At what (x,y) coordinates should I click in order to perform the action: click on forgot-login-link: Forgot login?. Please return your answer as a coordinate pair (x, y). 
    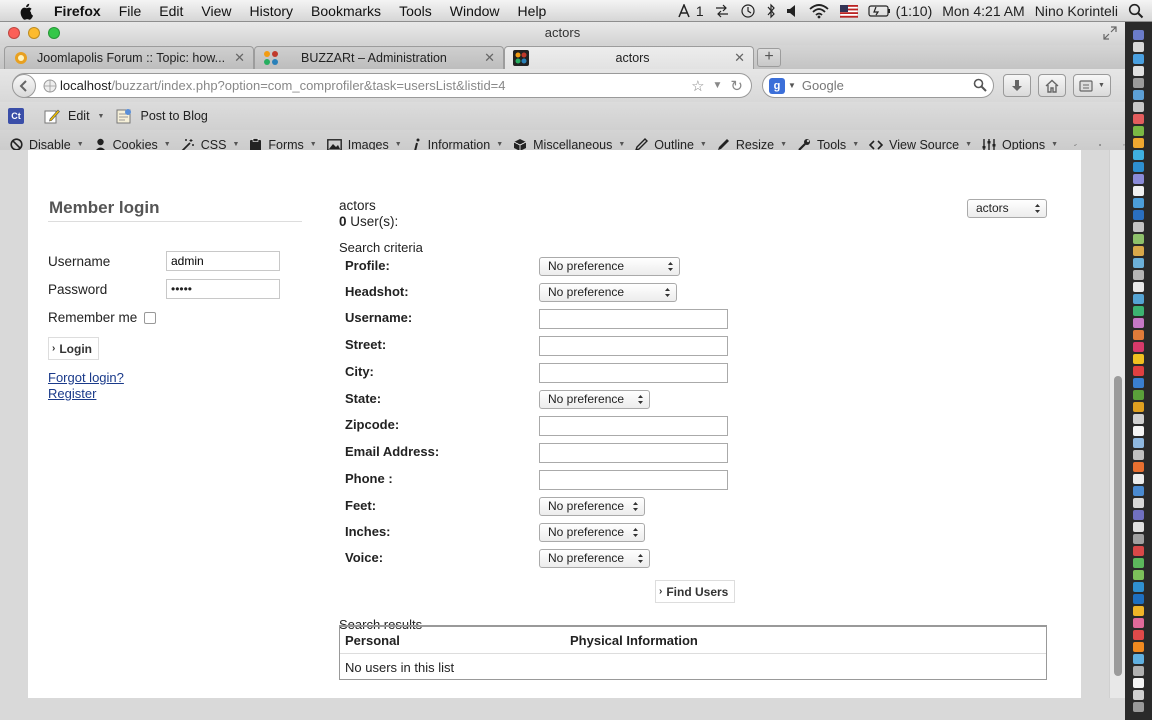
    Looking at the image, I should click on (86, 377).